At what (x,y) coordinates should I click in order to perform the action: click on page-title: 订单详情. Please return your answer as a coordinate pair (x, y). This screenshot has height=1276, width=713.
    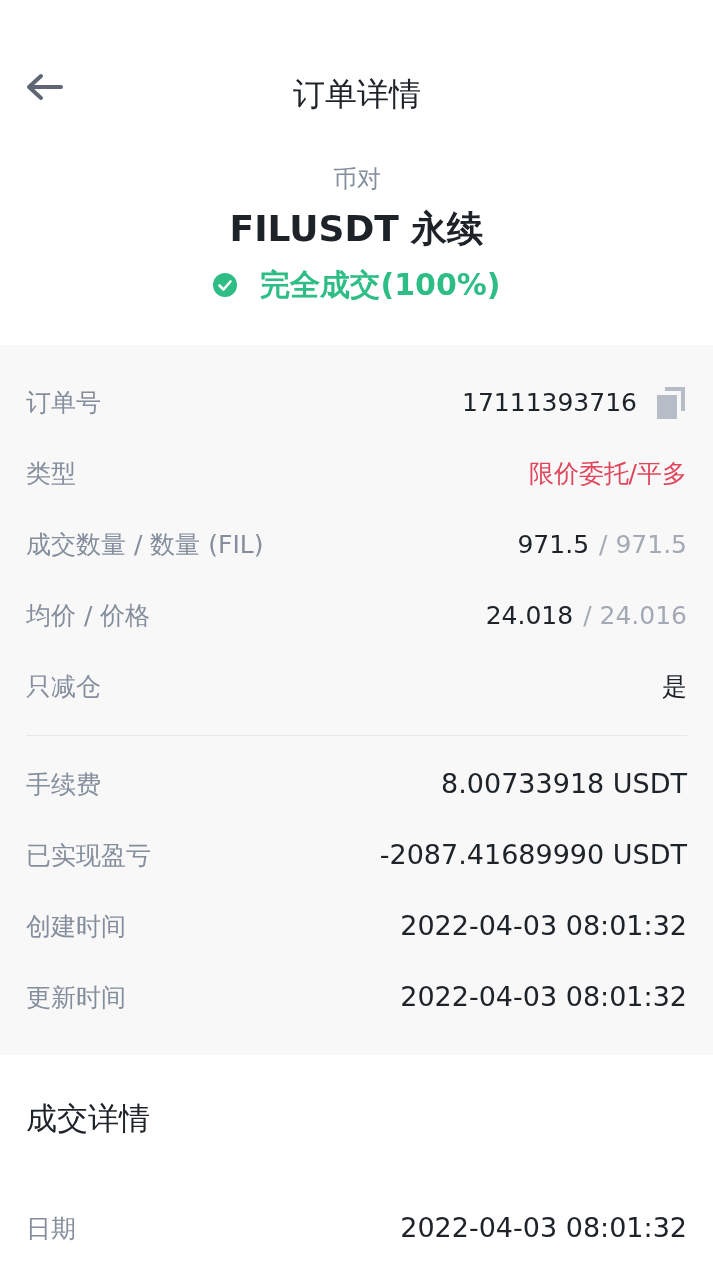
    Looking at the image, I should click on (356, 94).